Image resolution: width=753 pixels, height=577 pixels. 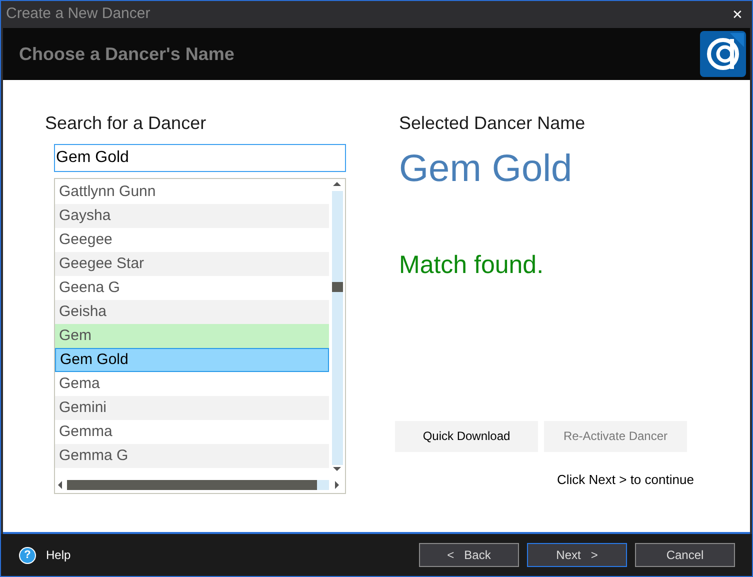 What do you see at coordinates (126, 123) in the screenshot?
I see `search-label: Search for a Dancer` at bounding box center [126, 123].